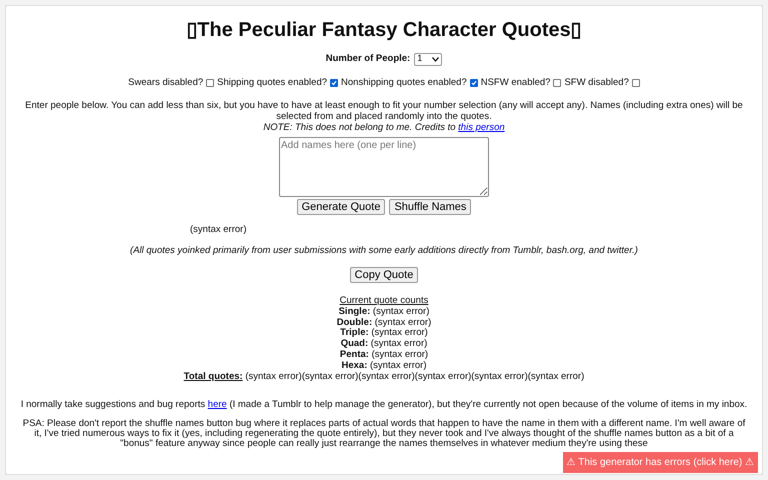 Image resolution: width=768 pixels, height=480 pixels. What do you see at coordinates (384, 301) in the screenshot?
I see `counts-heading: Current quote counts` at bounding box center [384, 301].